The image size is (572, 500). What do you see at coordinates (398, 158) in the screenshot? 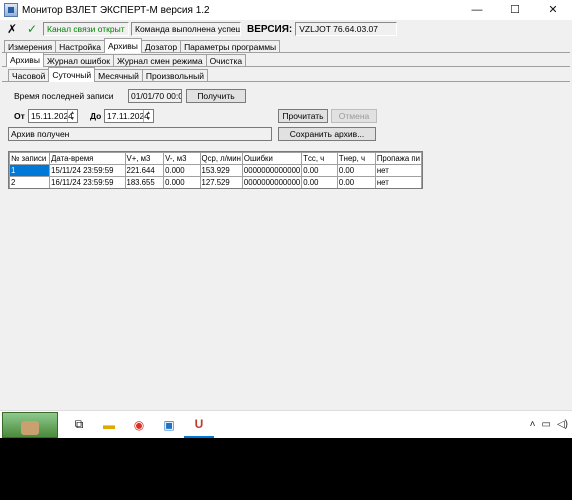
I see `column-header: Пропажа пи` at bounding box center [398, 158].